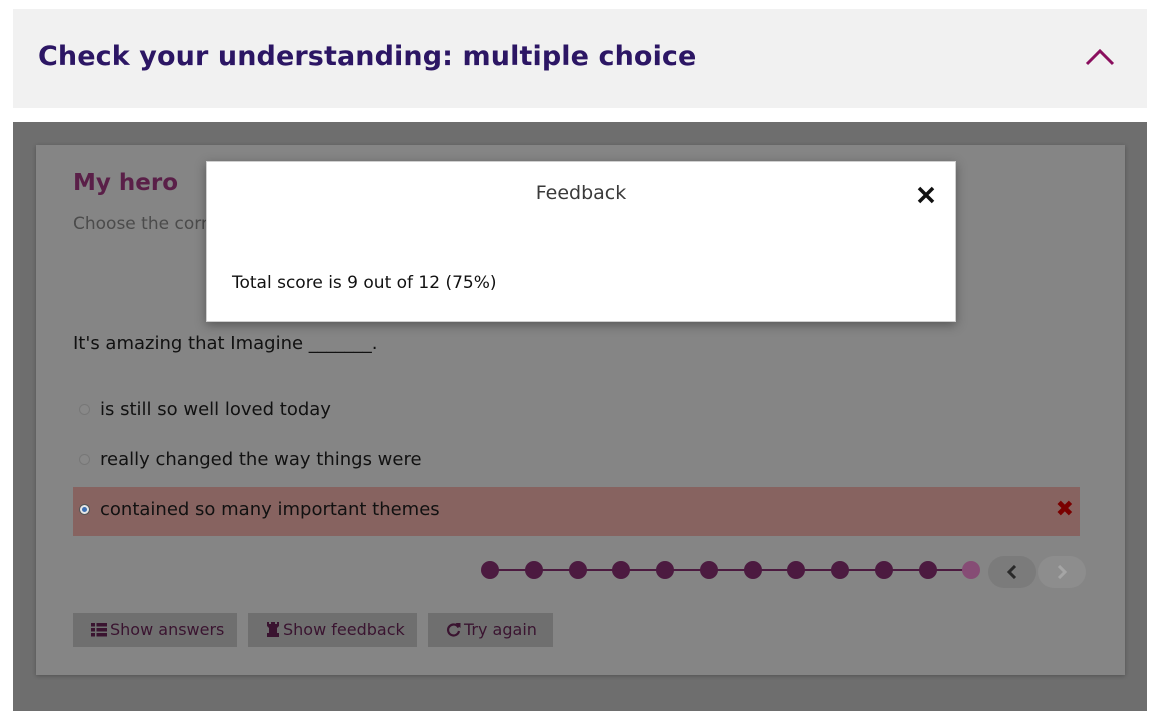 This screenshot has width=1157, height=711. What do you see at coordinates (126, 183) in the screenshot?
I see `activity-title: My hero` at bounding box center [126, 183].